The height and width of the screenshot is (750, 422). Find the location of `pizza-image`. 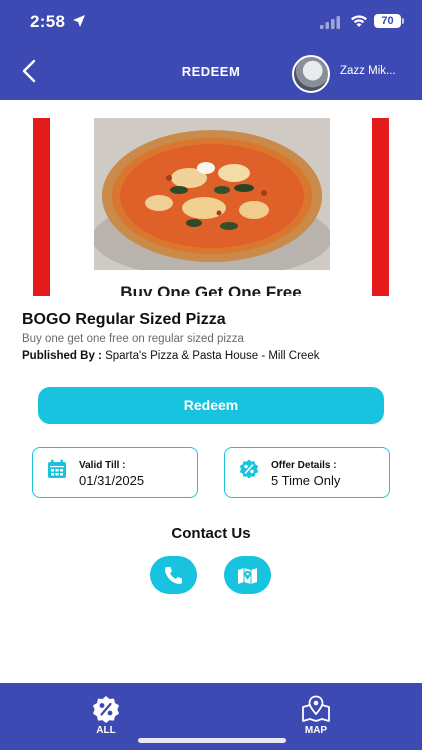

pizza-image is located at coordinates (212, 194).